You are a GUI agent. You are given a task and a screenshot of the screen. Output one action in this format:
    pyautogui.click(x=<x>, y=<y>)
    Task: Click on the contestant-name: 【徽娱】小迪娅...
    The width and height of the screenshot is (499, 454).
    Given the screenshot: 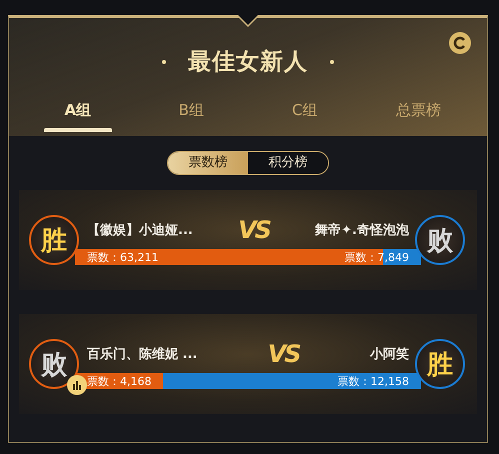 What is the action you would take?
    pyautogui.click(x=140, y=230)
    